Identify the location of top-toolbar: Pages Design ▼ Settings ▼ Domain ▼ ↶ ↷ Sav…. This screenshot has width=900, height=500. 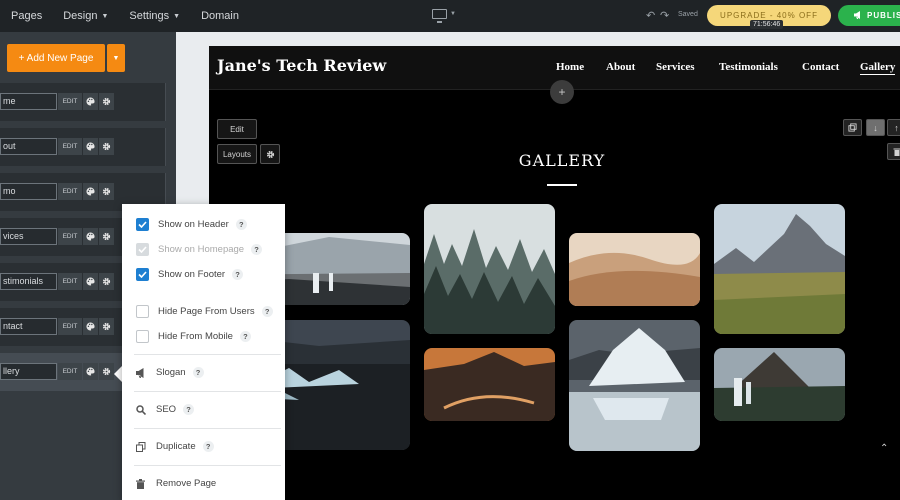
(450, 16).